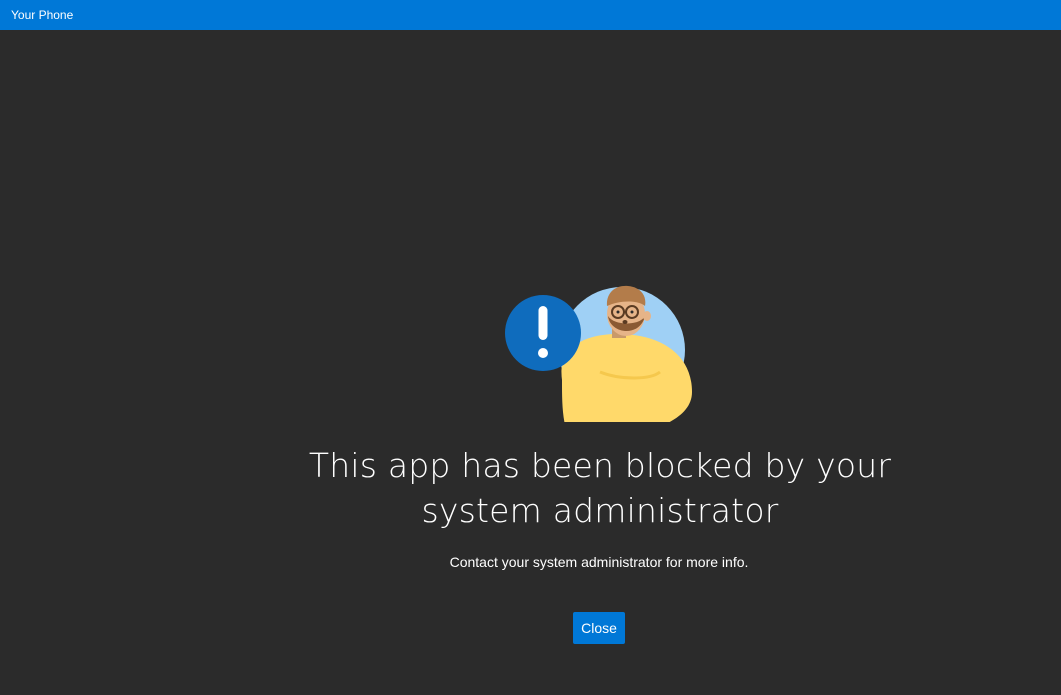  What do you see at coordinates (598, 353) in the screenshot?
I see `blocked-illustration` at bounding box center [598, 353].